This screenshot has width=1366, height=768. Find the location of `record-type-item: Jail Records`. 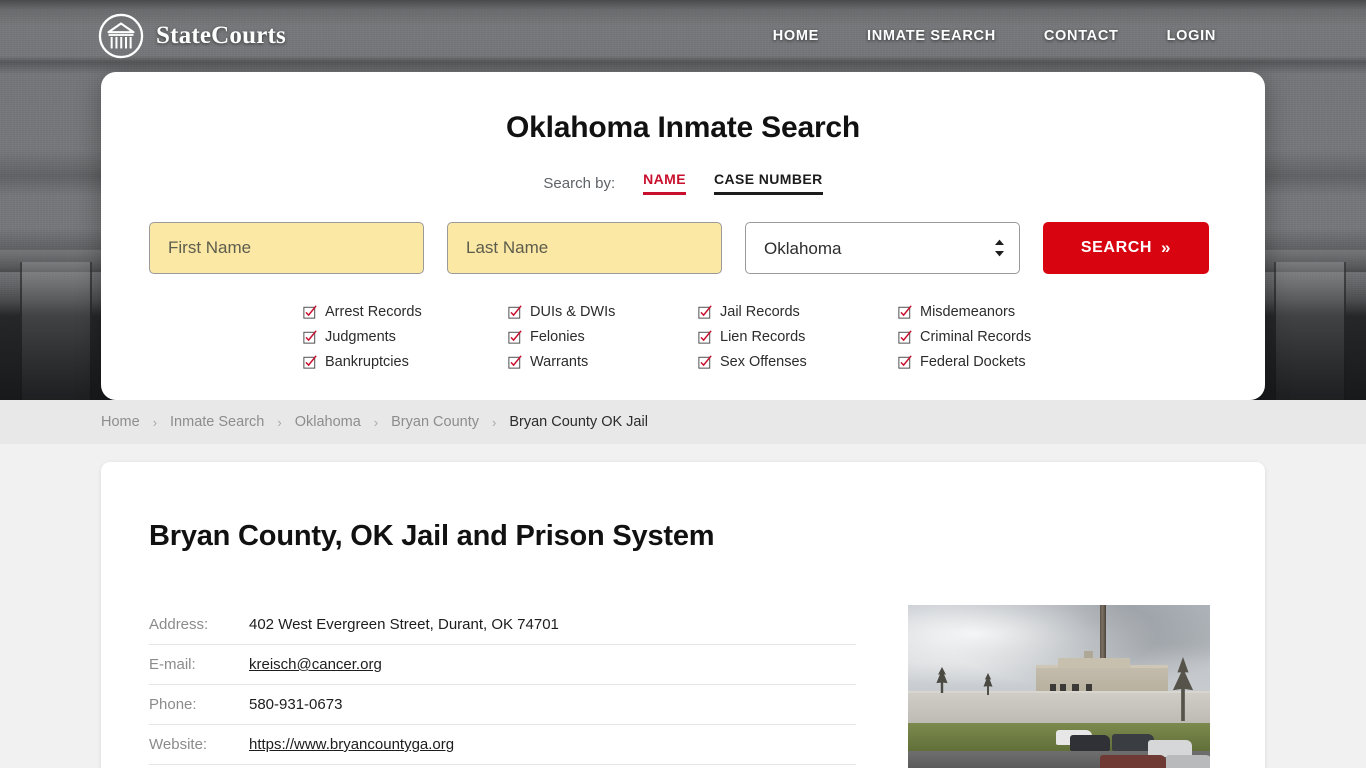

record-type-item: Jail Records is located at coordinates (798, 312).